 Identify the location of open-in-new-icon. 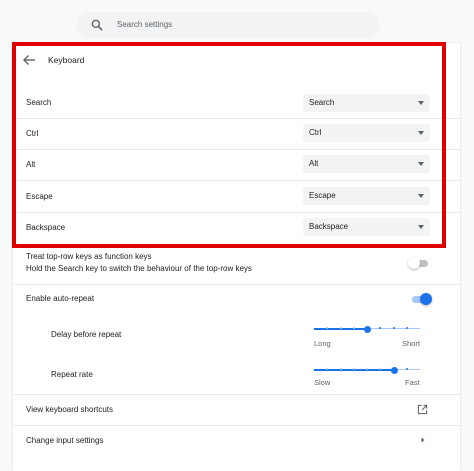
(422, 409).